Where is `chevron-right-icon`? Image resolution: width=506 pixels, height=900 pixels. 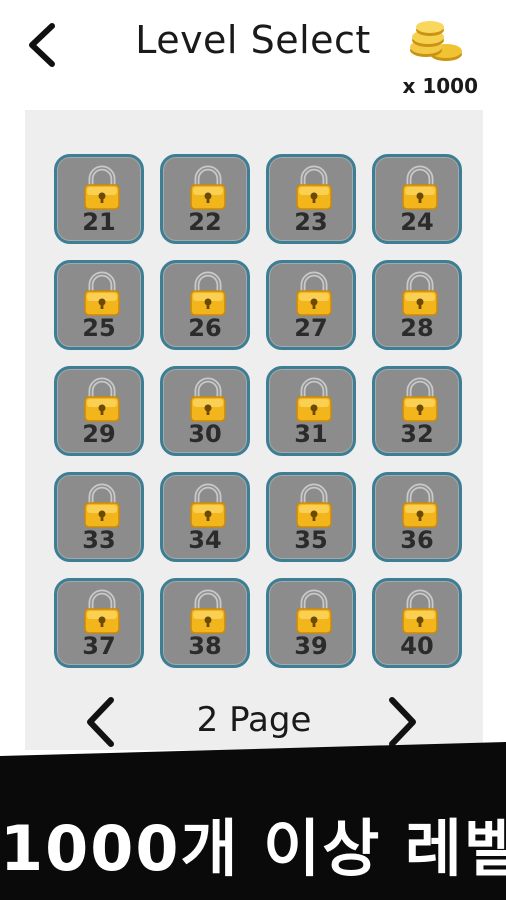 chevron-right-icon is located at coordinates (402, 722).